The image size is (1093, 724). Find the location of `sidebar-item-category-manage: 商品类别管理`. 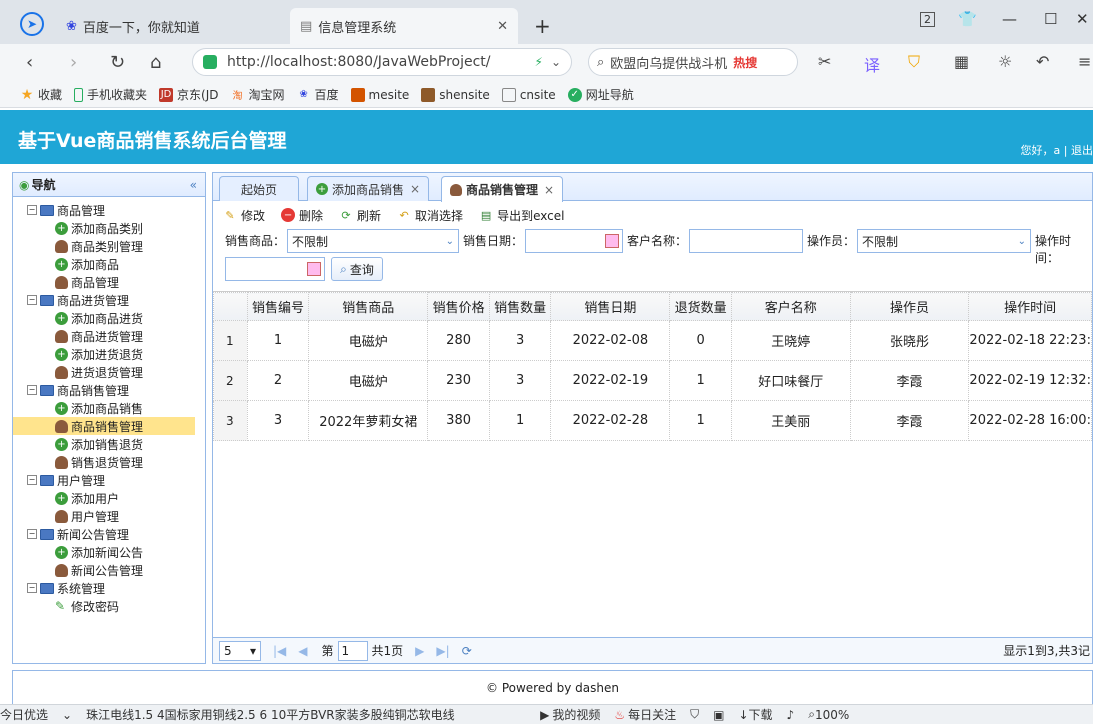

sidebar-item-category-manage: 商品类别管理 is located at coordinates (109, 246).